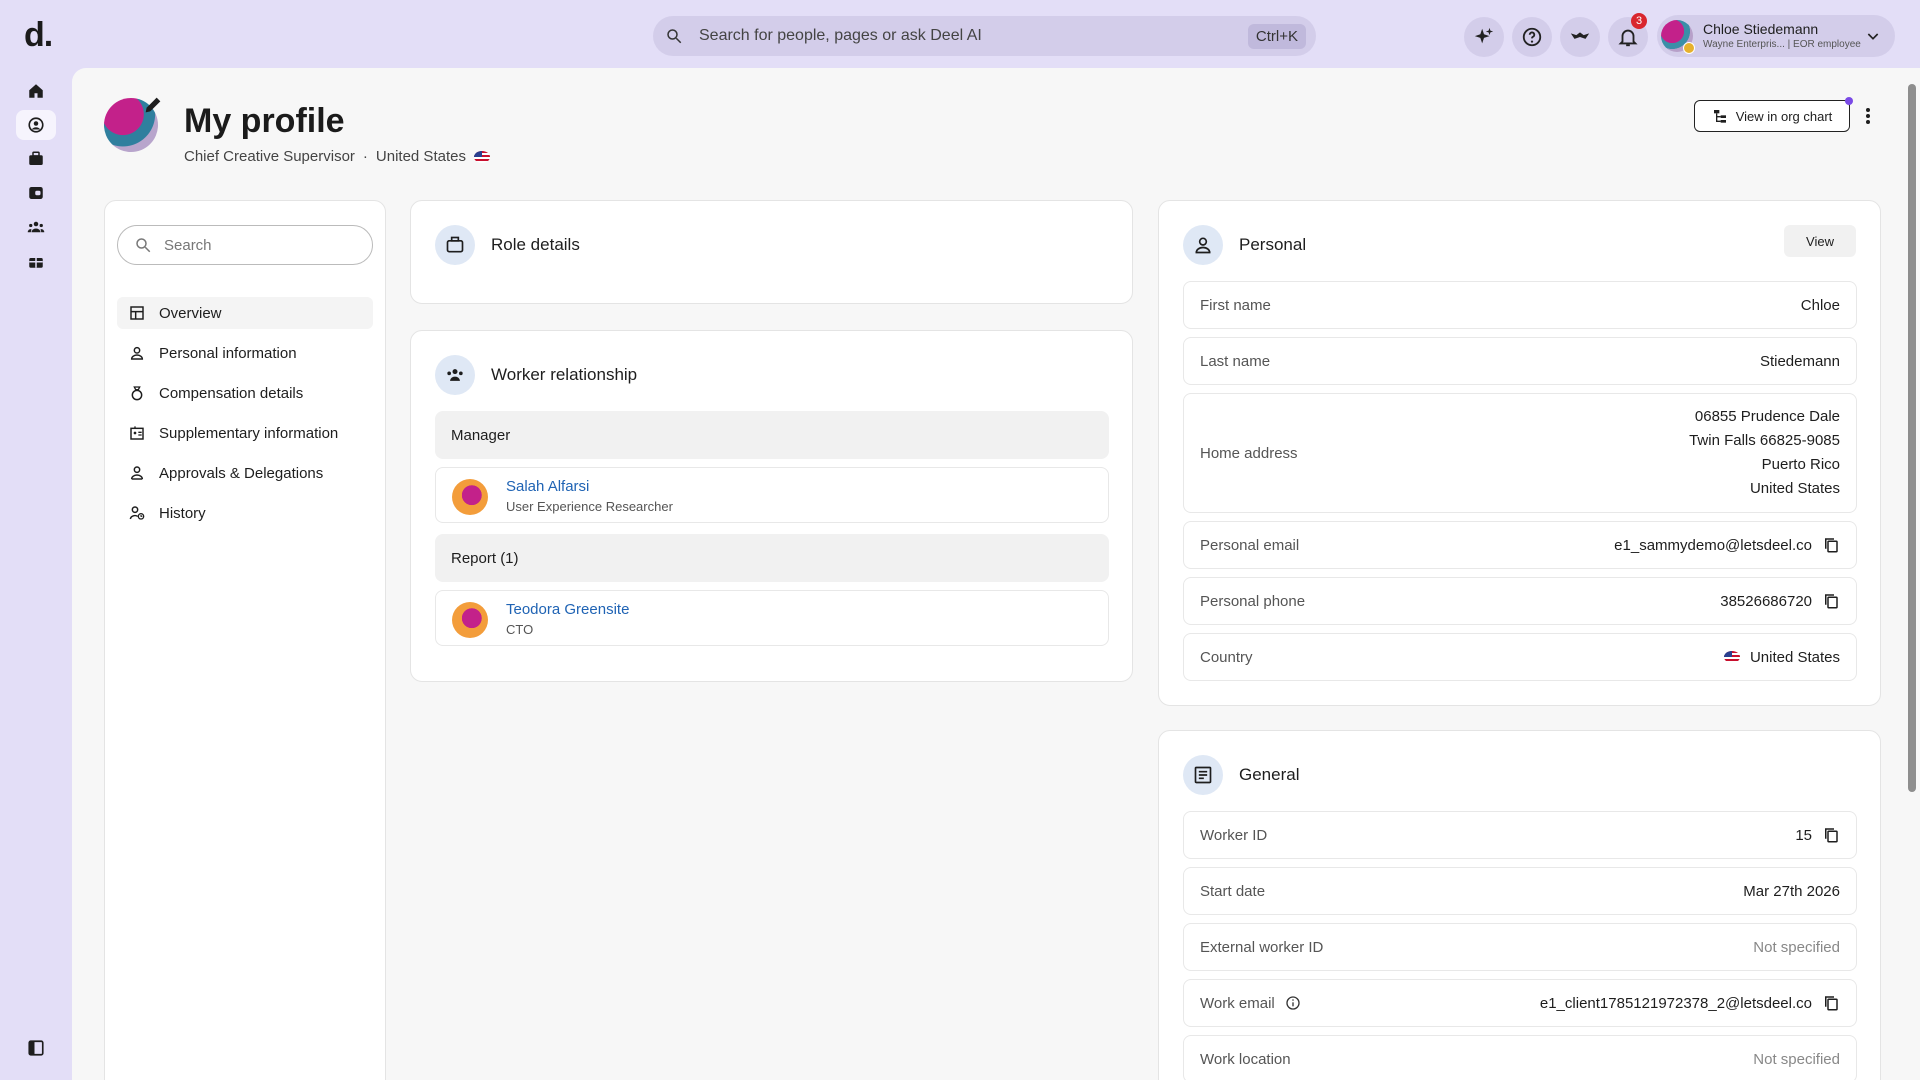 This screenshot has height=1080, width=1920. Describe the element at coordinates (1273, 244) in the screenshot. I see `personal-title: Personal` at that location.